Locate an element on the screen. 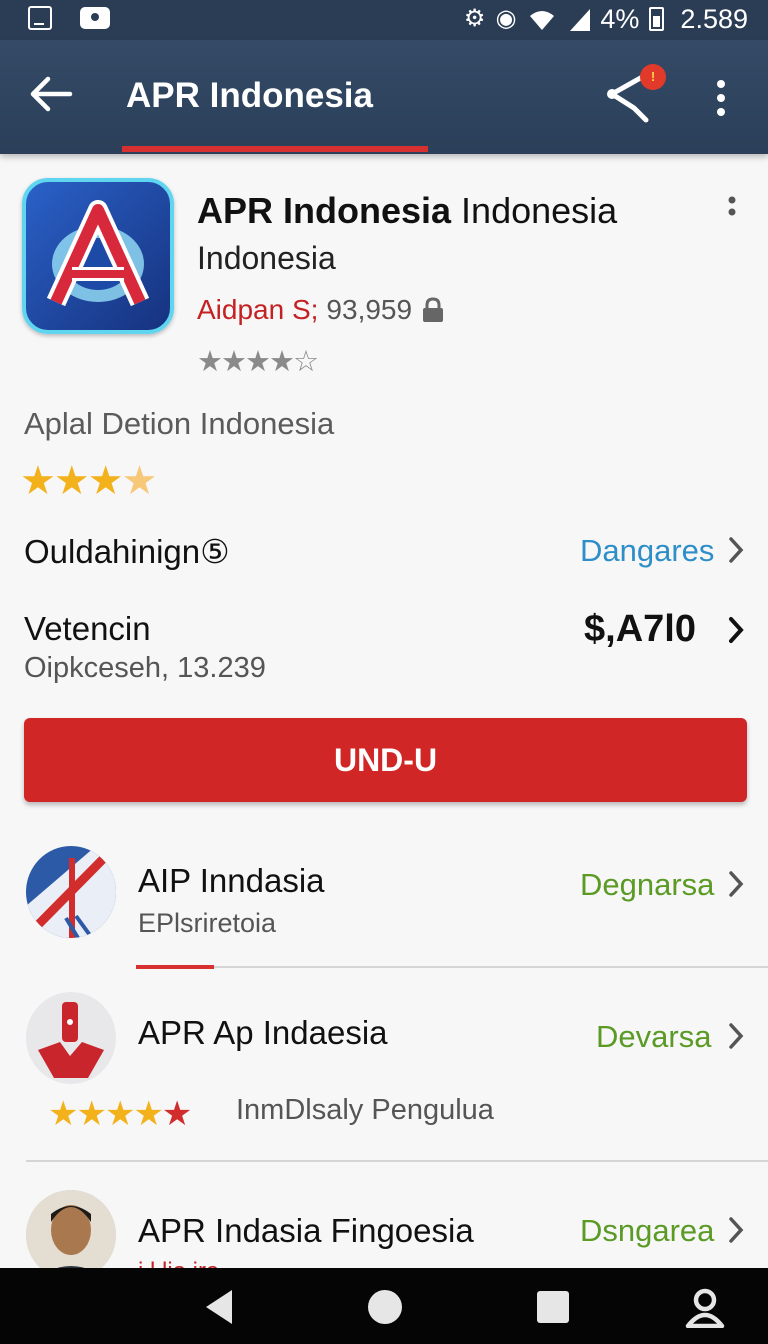  home-circle-icon is located at coordinates (385, 1307).